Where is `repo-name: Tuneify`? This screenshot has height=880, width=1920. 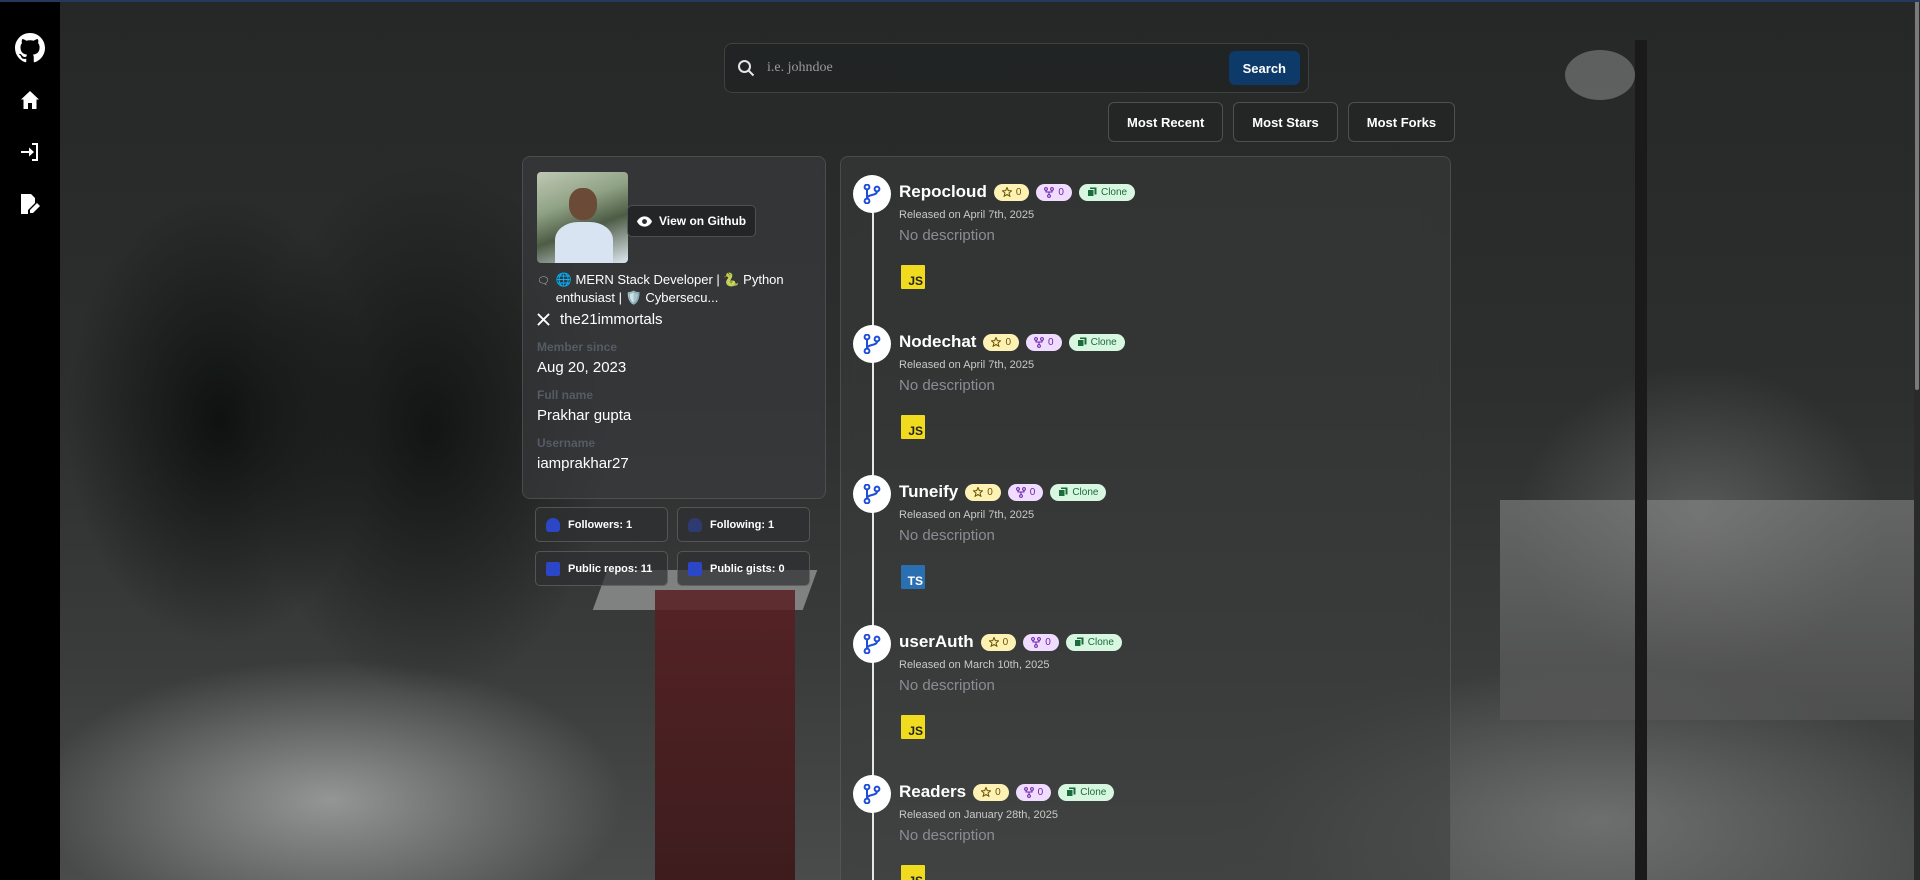
repo-name: Tuneify is located at coordinates (928, 492).